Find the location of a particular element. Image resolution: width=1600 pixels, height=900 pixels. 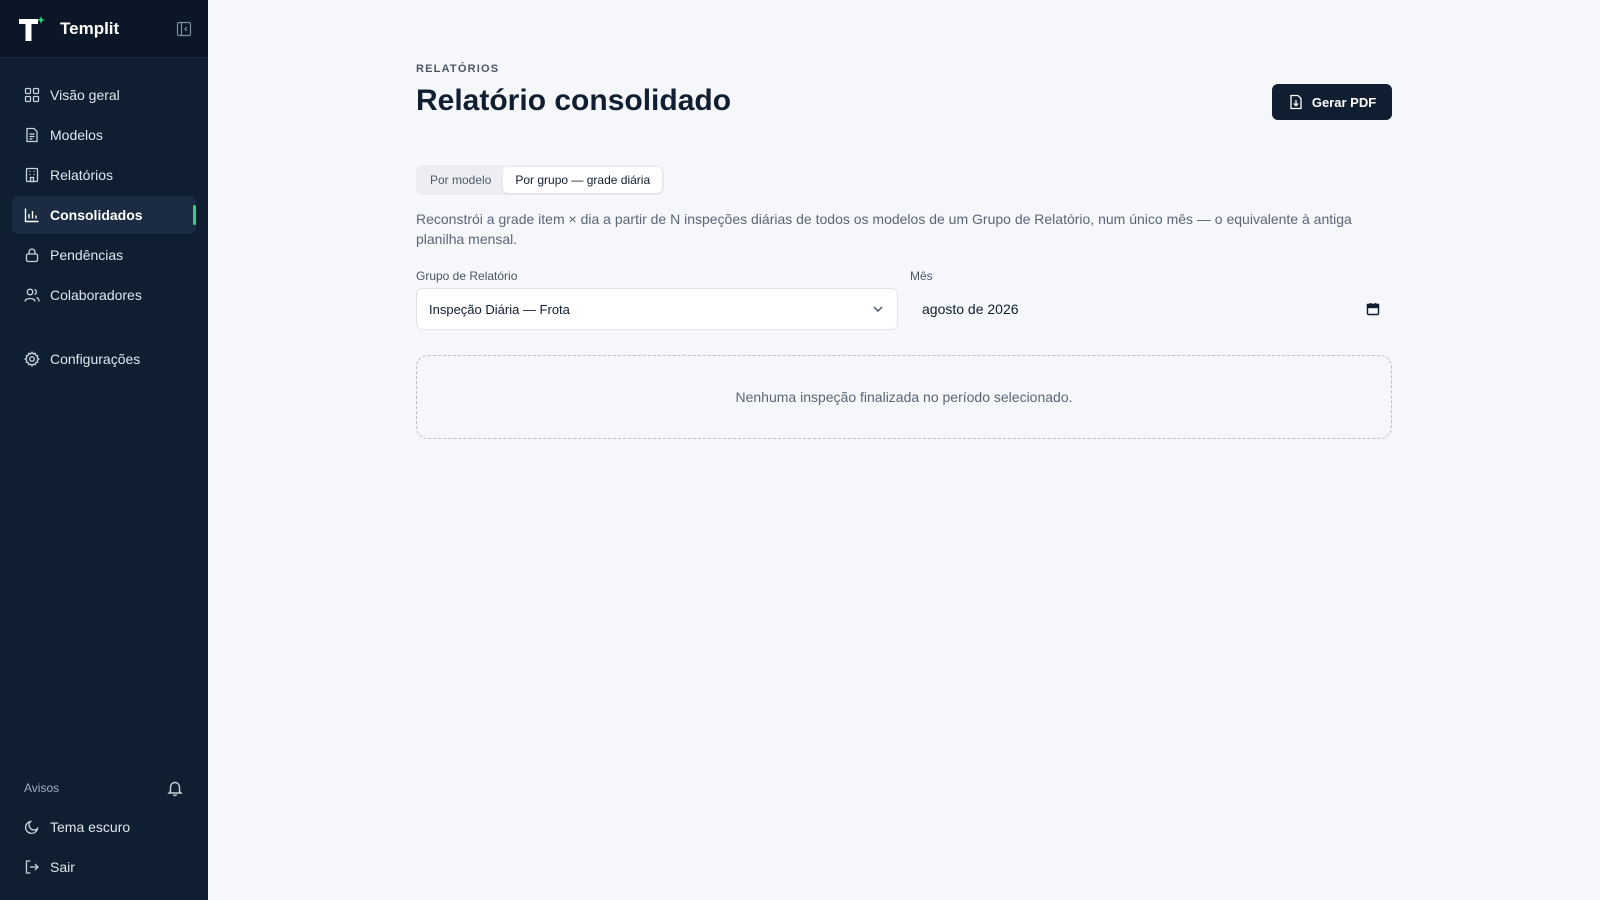

bell-icon is located at coordinates (175, 788).